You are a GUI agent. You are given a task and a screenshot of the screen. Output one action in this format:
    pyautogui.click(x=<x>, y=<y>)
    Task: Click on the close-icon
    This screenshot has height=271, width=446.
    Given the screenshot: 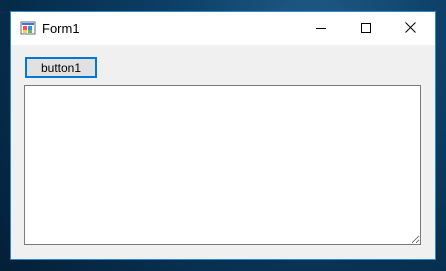 What is the action you would take?
    pyautogui.click(x=410, y=29)
    